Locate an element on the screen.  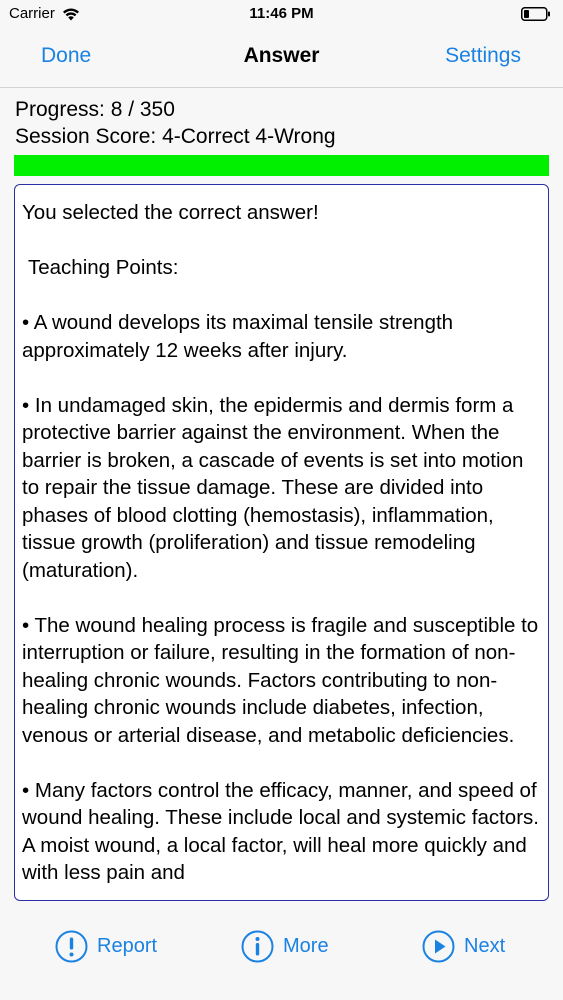
exclamation-circle-icon is located at coordinates (71, 946).